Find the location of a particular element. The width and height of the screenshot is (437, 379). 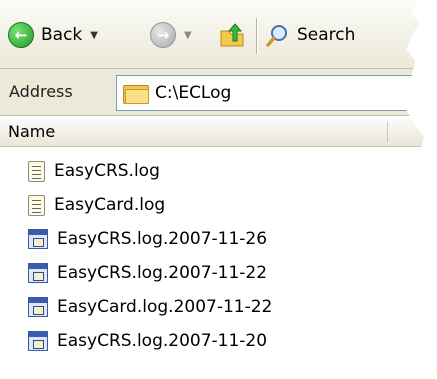

list-item: EasyCRS.log is located at coordinates (94, 171).